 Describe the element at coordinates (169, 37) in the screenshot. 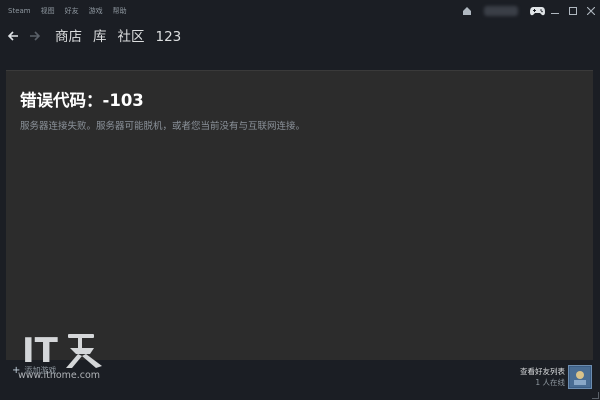

I see `nav-profile: 123` at that location.